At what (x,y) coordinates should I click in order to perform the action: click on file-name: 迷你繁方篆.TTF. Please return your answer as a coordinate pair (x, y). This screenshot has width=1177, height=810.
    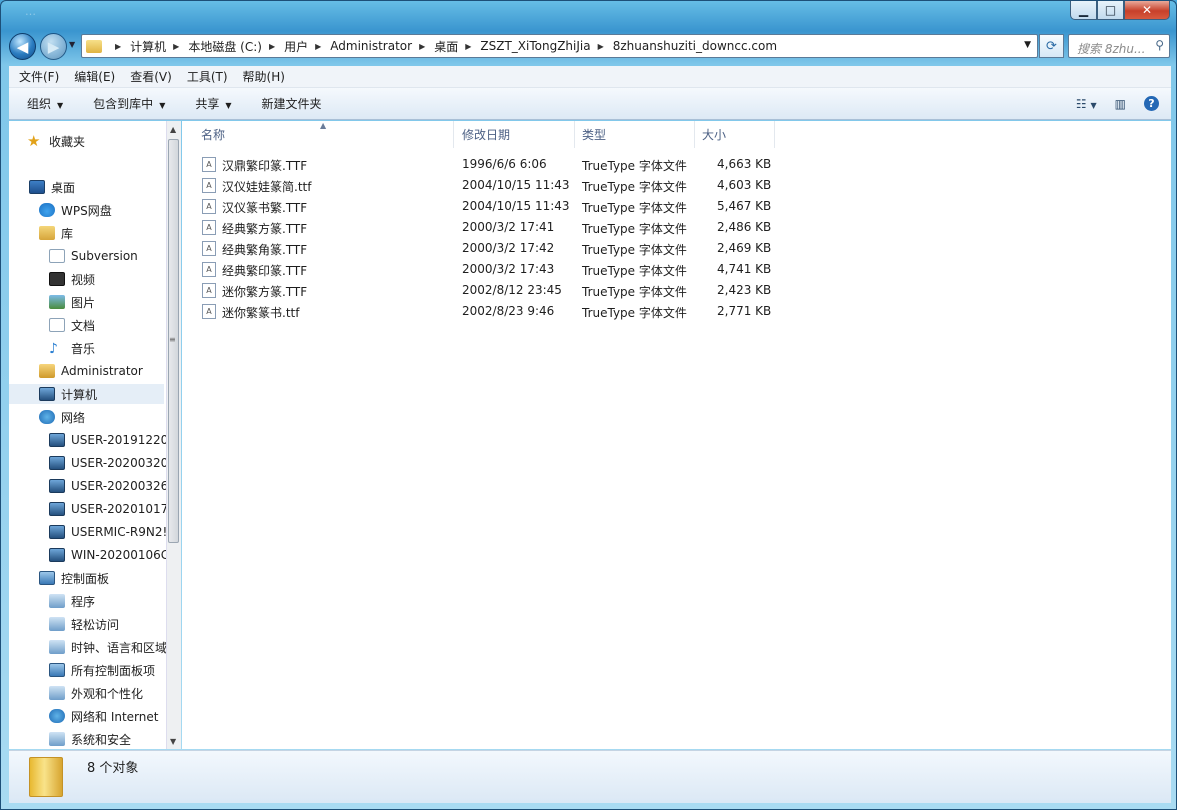
    Looking at the image, I should click on (265, 292).